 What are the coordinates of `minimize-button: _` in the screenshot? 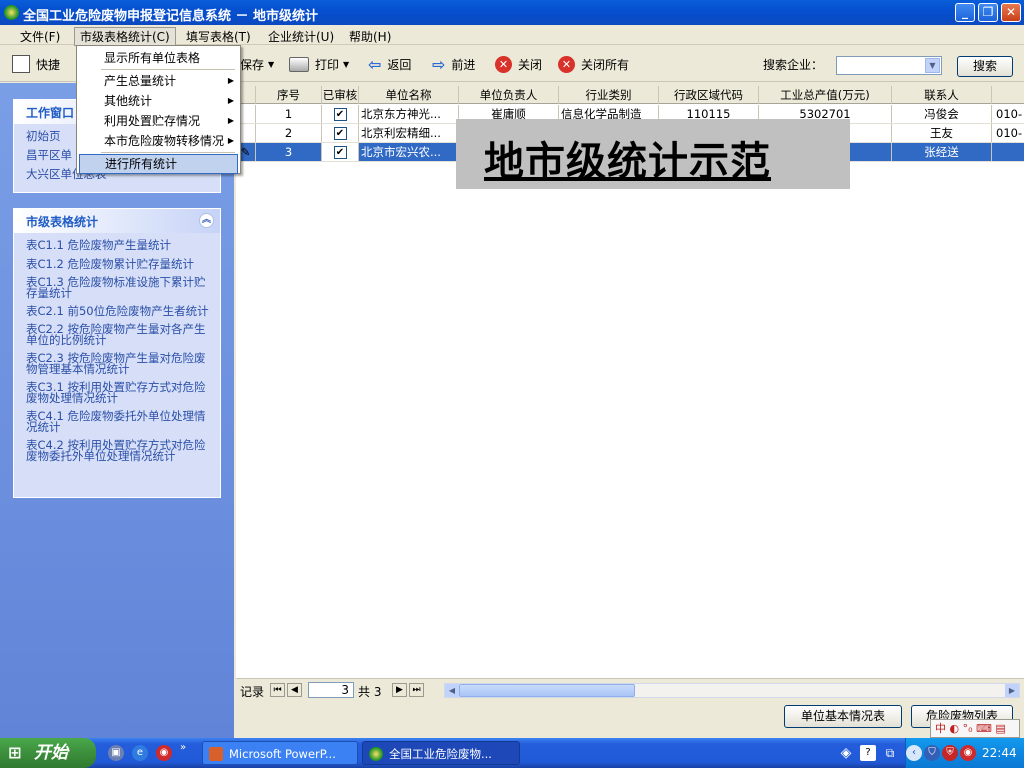 It's located at (965, 12).